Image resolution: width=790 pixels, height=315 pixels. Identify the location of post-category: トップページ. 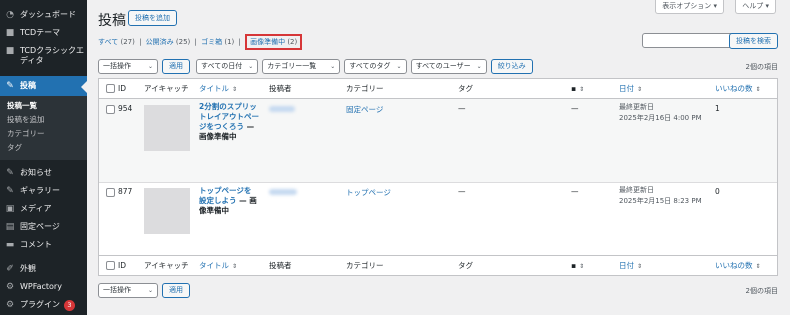
(368, 192).